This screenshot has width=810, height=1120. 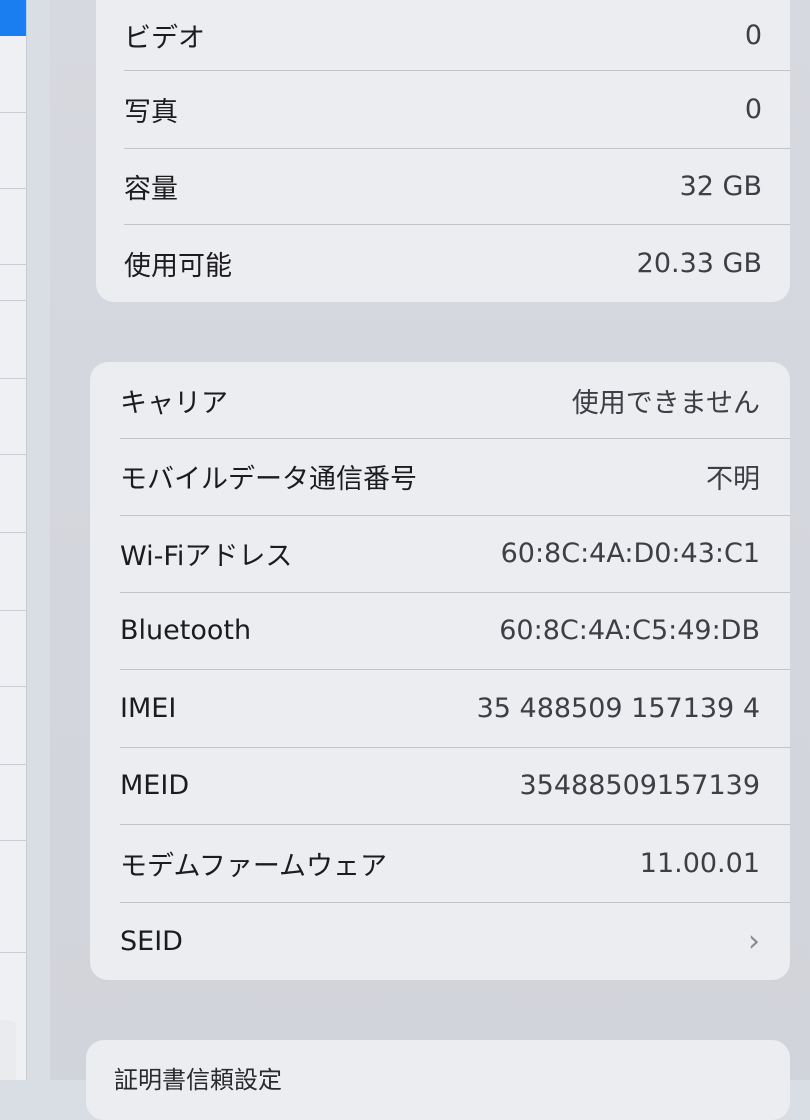 What do you see at coordinates (440, 400) in the screenshot?
I see `row-carrier: キャリア 使用できません` at bounding box center [440, 400].